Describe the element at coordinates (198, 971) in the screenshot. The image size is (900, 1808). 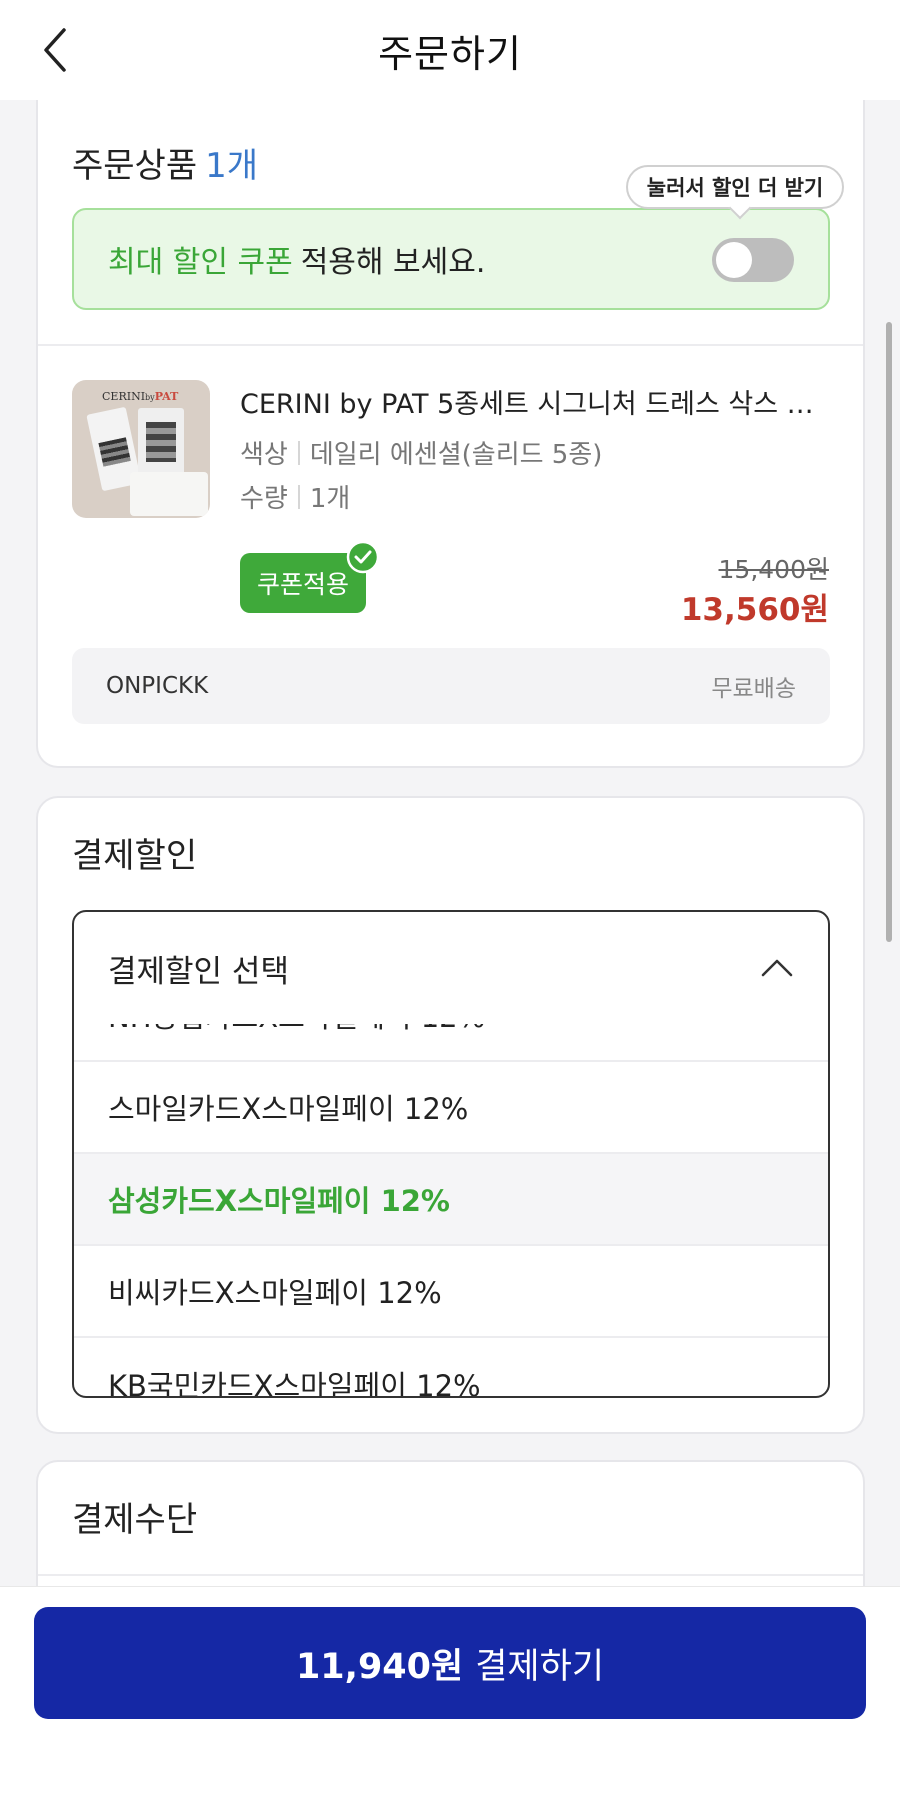
I see `dropdown-placeholder: 결제할인 선택` at that location.